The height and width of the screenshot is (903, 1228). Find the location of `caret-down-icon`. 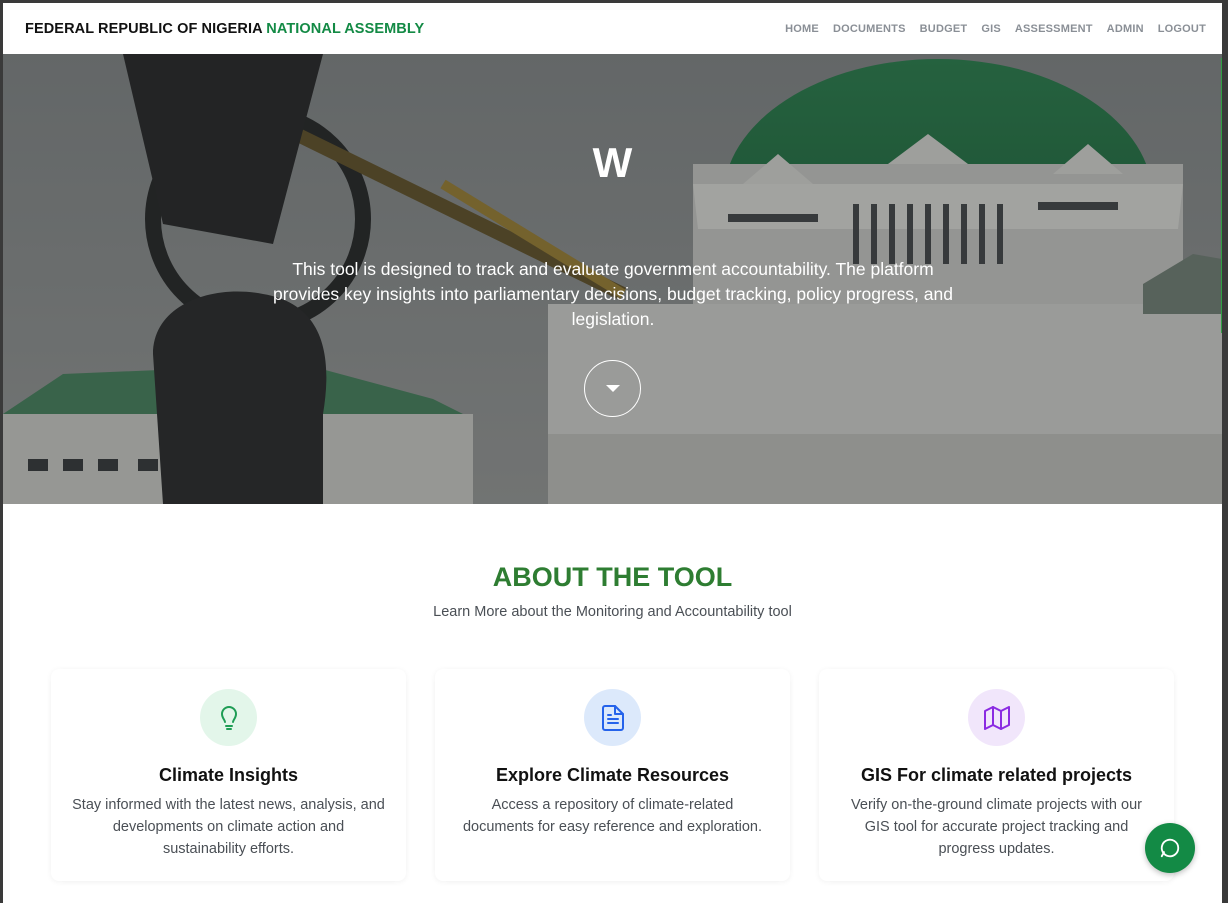

caret-down-icon is located at coordinates (612, 388).